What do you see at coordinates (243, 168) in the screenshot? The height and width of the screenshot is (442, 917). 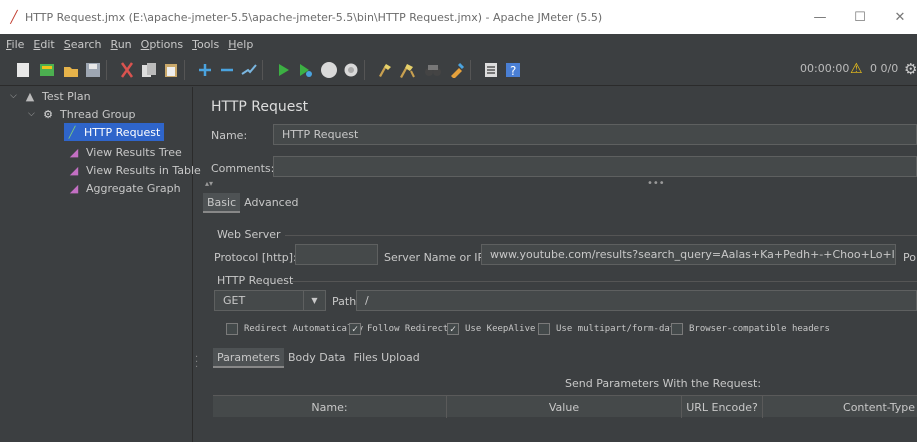 I see `comments-label: Comments:` at bounding box center [243, 168].